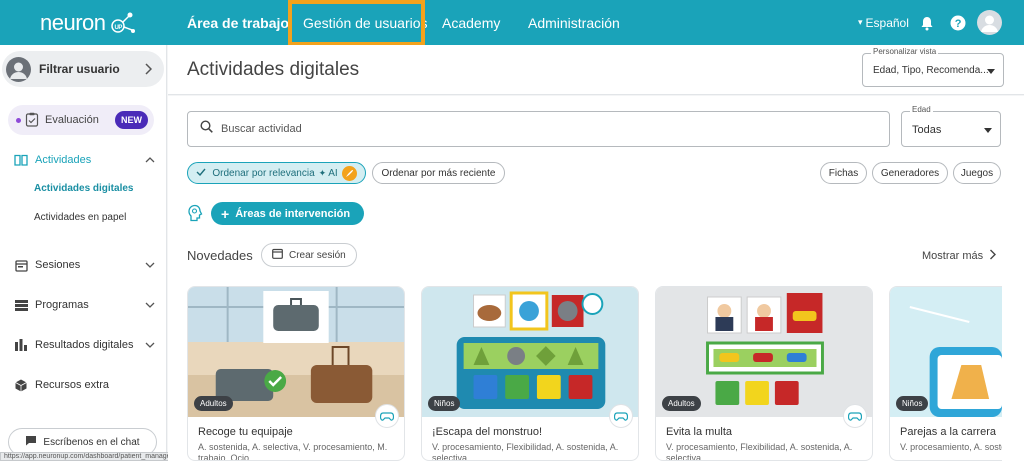  What do you see at coordinates (86, 265) in the screenshot?
I see `sidebar-item-sesiones: Sesiones` at bounding box center [86, 265].